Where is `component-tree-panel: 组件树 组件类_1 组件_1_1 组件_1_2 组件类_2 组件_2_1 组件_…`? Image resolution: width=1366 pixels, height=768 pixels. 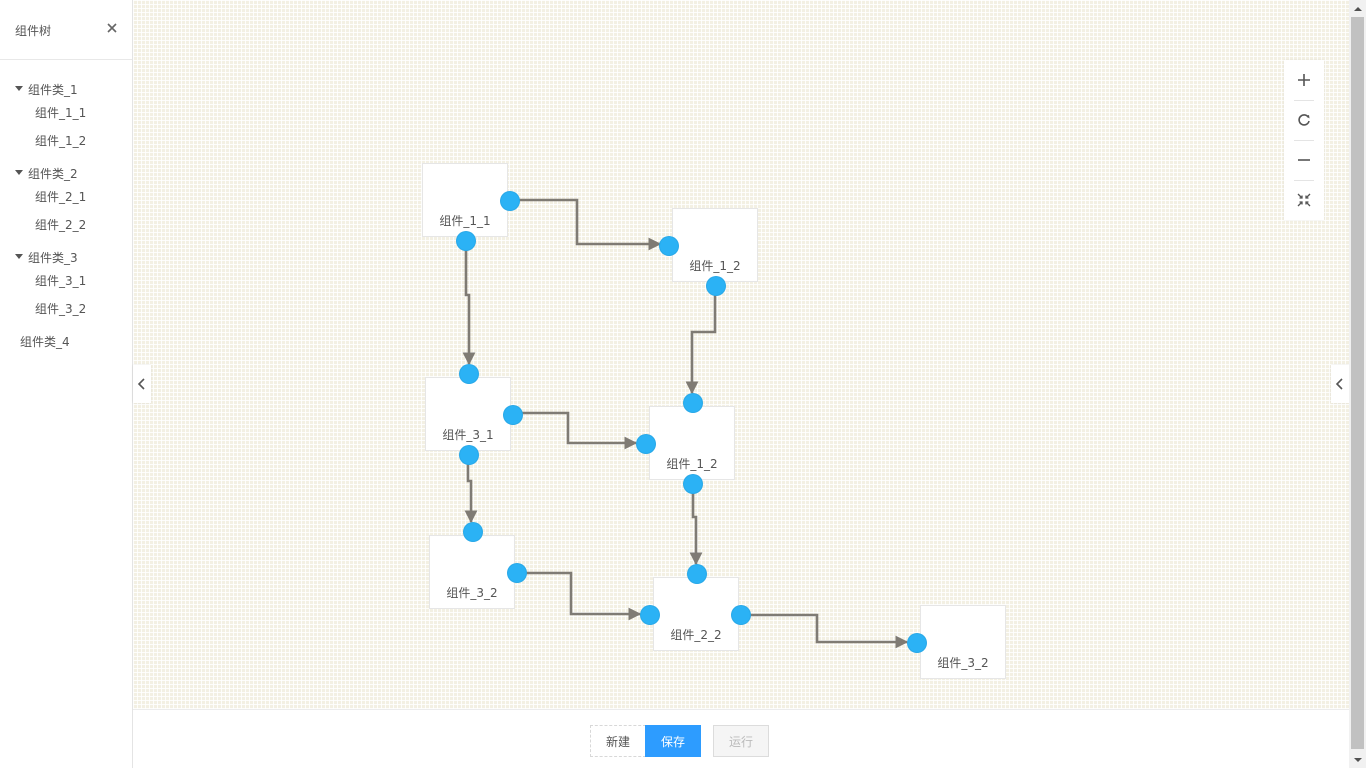
component-tree-panel: 组件树 组件类_1 组件_1_1 组件_1_2 组件类_2 组件_2_1 组件_… is located at coordinates (66, 384).